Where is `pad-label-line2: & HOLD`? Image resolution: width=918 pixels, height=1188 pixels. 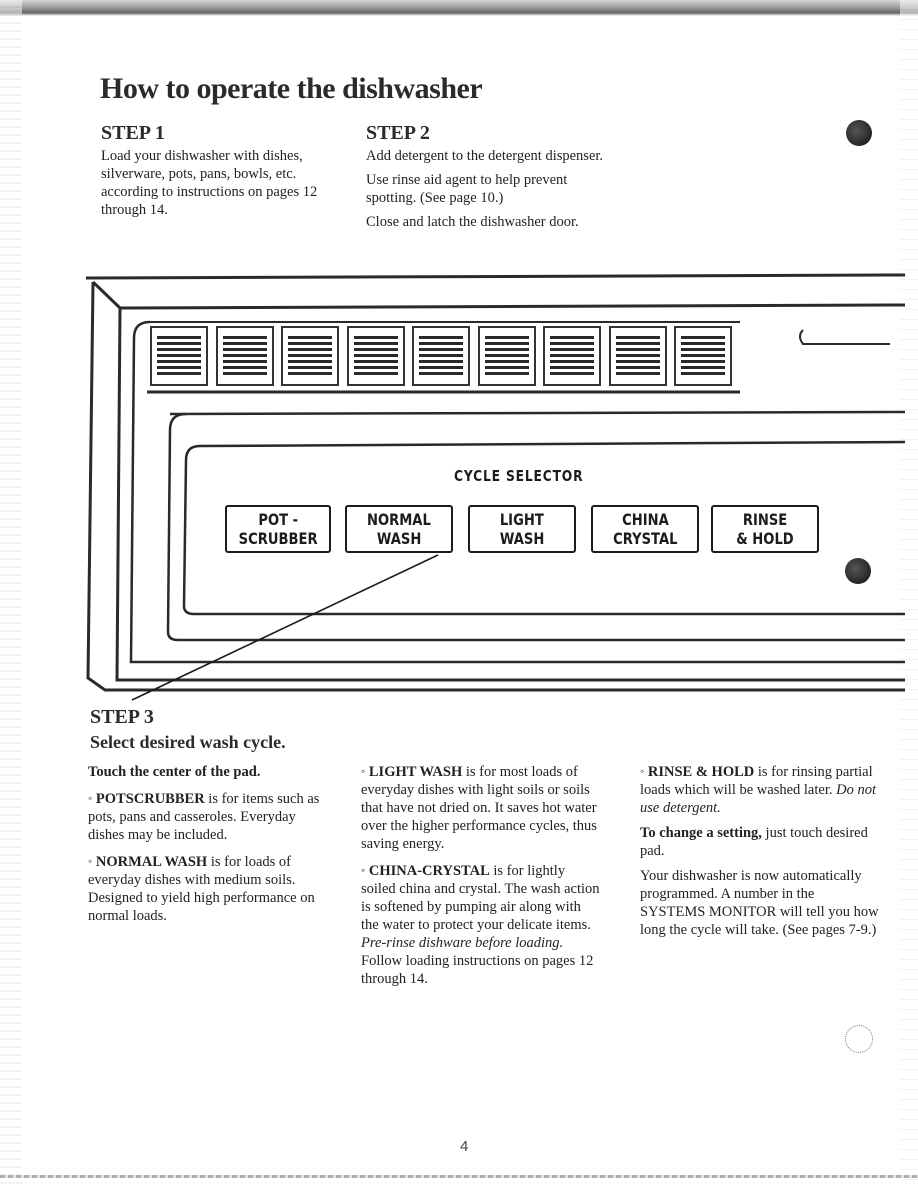 pad-label-line2: & HOLD is located at coordinates (765, 538).